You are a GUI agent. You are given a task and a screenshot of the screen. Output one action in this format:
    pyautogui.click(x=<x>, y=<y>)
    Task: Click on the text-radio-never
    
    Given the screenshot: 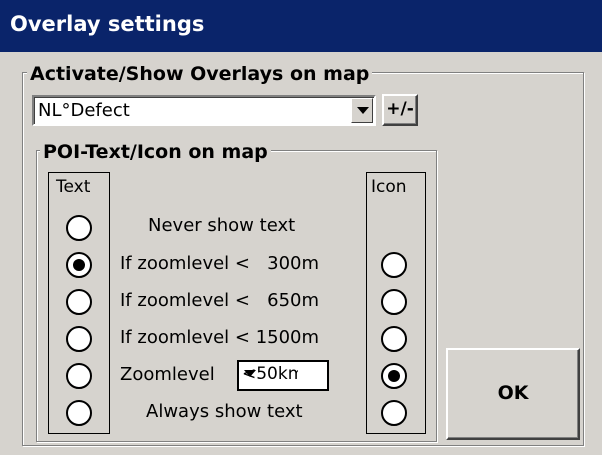 What is the action you would take?
    pyautogui.click(x=79, y=228)
    